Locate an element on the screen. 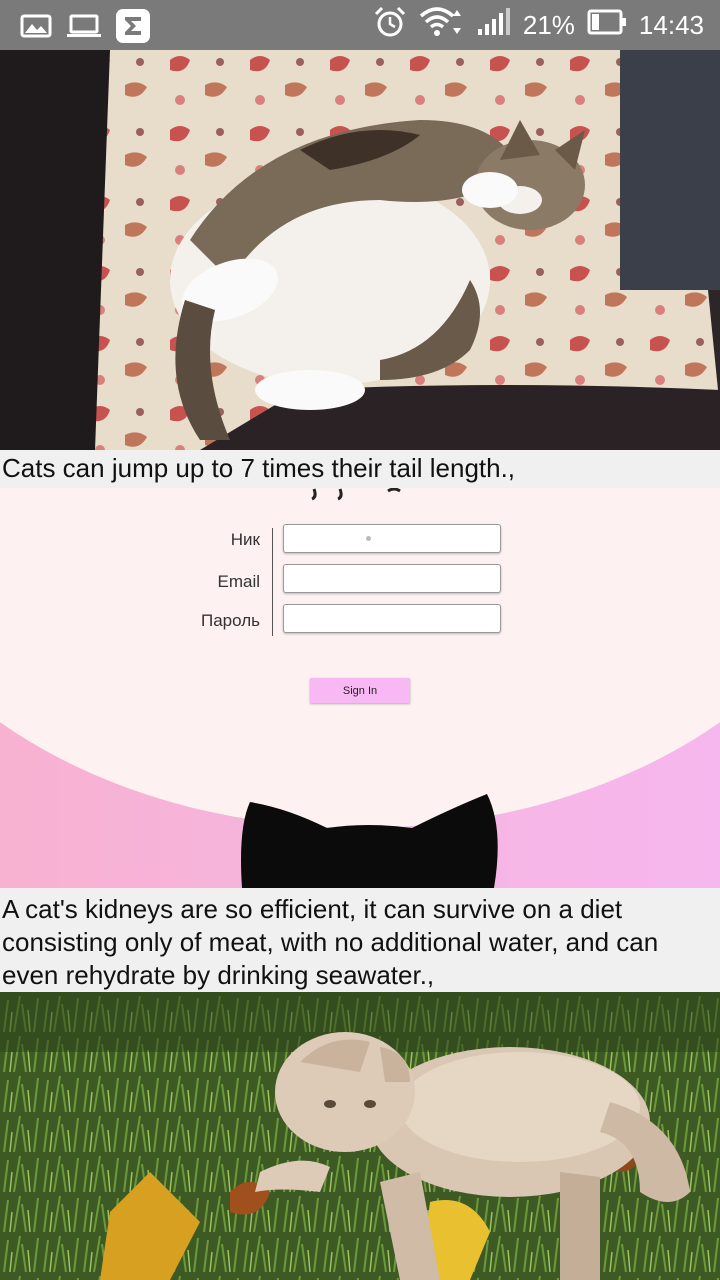 The image size is (720, 1280). clipped-heading-fragment is located at coordinates (355, 497).